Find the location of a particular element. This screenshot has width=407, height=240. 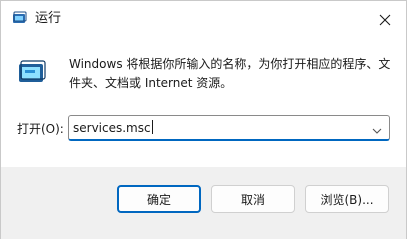

close-button is located at coordinates (385, 20).